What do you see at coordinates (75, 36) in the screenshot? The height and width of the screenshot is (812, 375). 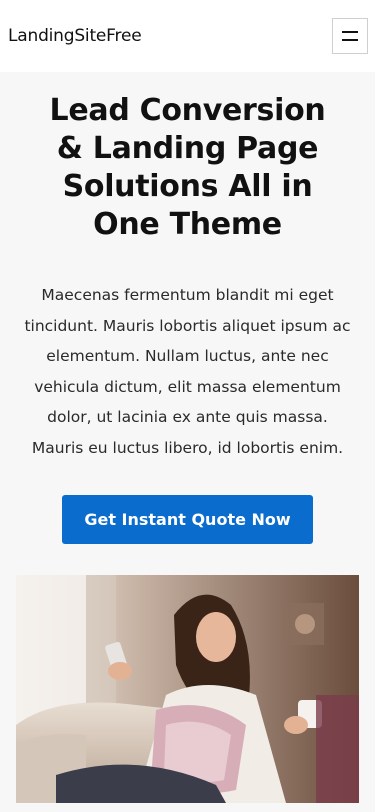 I see `site-logo: LandingSiteFree` at bounding box center [75, 36].